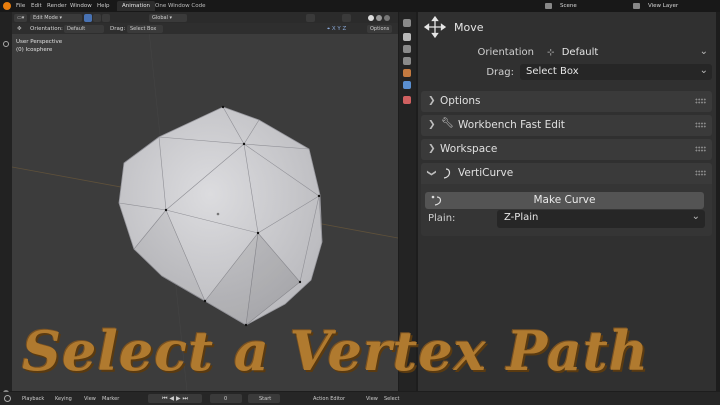 The height and width of the screenshot is (405, 720). I want to click on panel-options-title: Options, so click(460, 101).